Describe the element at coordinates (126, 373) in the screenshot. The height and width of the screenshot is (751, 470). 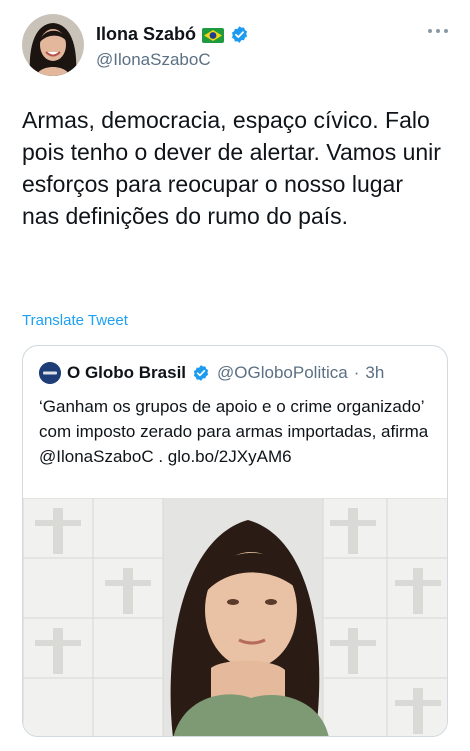
I see `quoted-author-name: O Globo Brasil` at that location.